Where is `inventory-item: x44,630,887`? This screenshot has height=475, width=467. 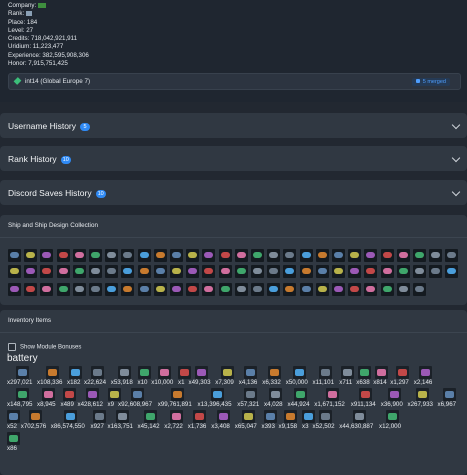
inventory-item: x44,630,887 is located at coordinates (359, 419).